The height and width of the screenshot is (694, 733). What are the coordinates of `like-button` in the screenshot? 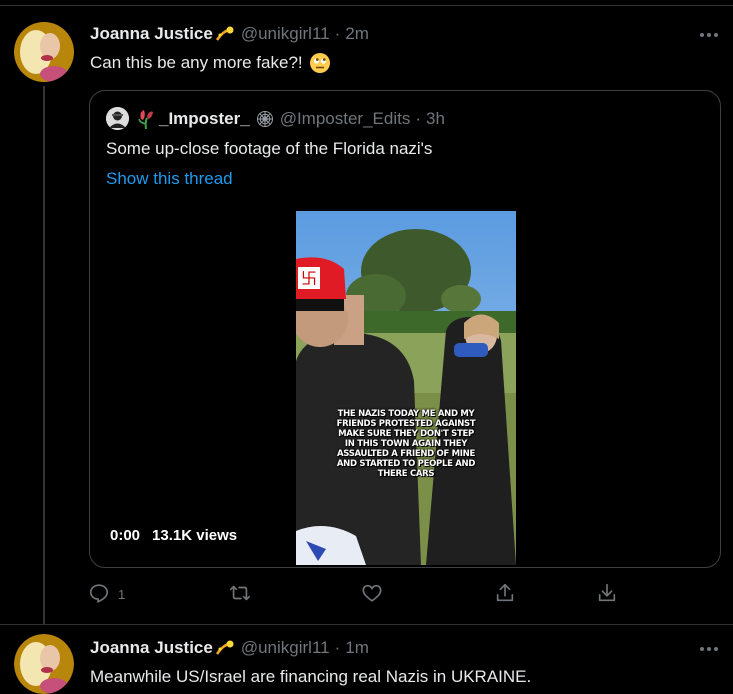 It's located at (372, 594).